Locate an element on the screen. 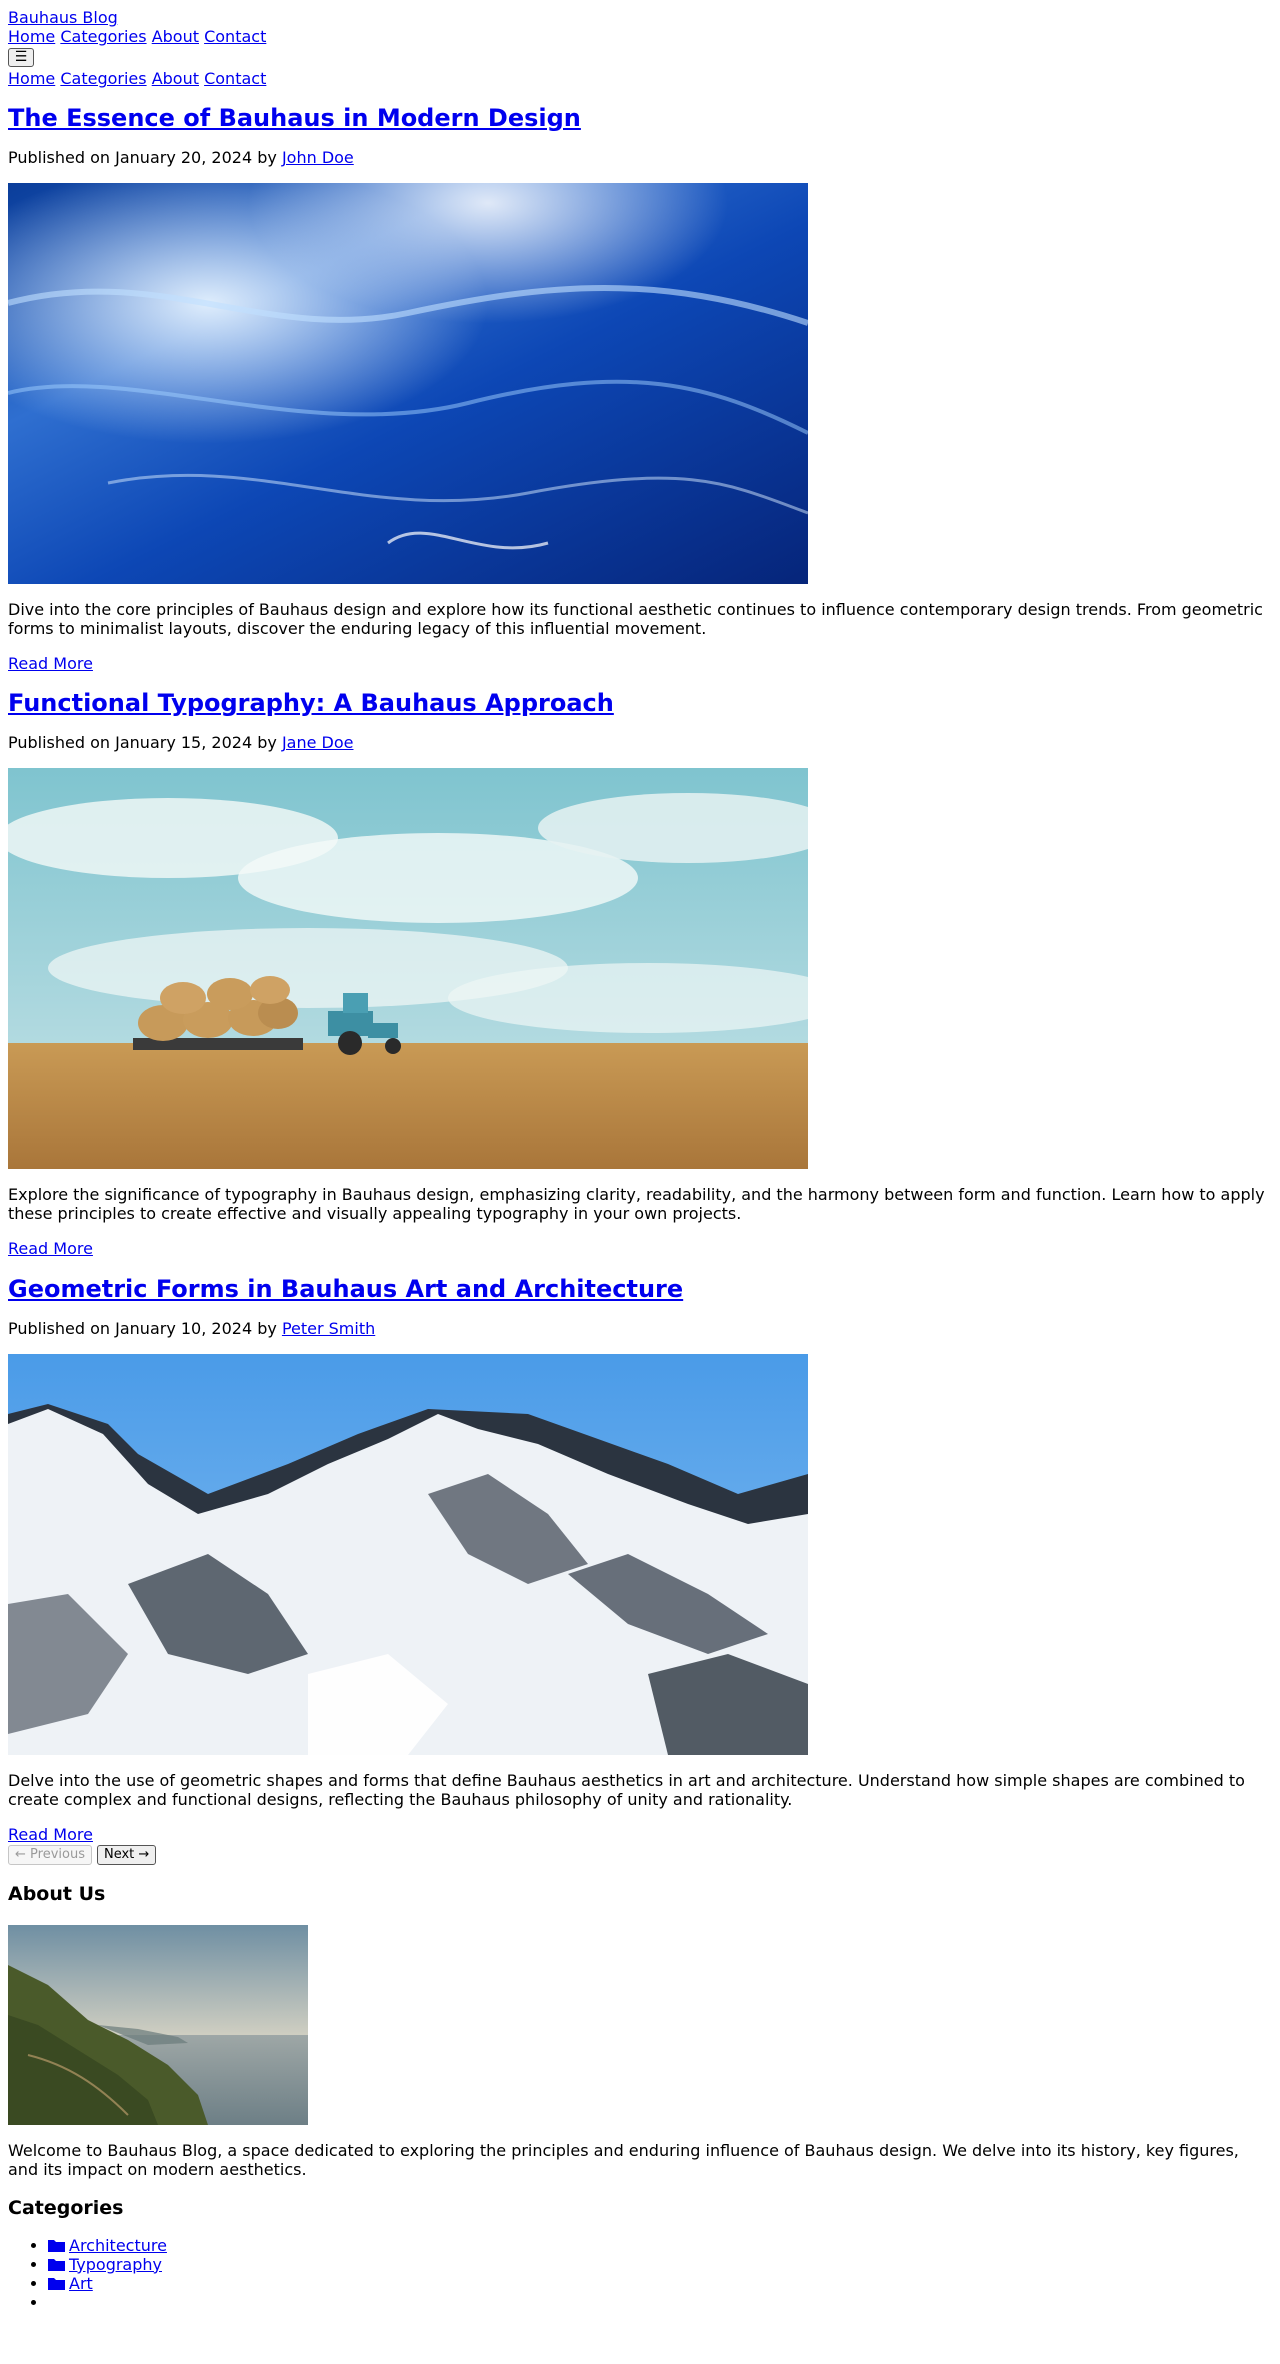 This screenshot has width=1280, height=2364. next-page-button: Next → is located at coordinates (126, 1854).